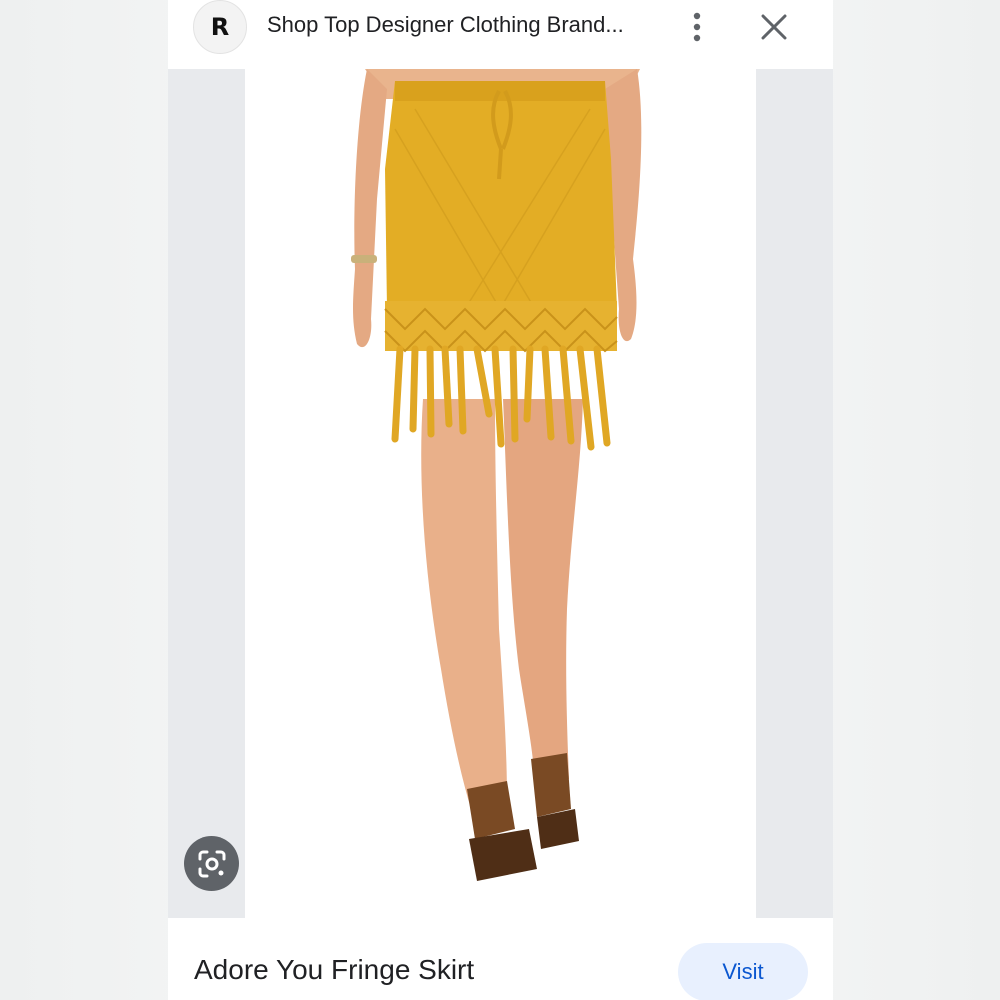  I want to click on close-icon, so click(774, 27).